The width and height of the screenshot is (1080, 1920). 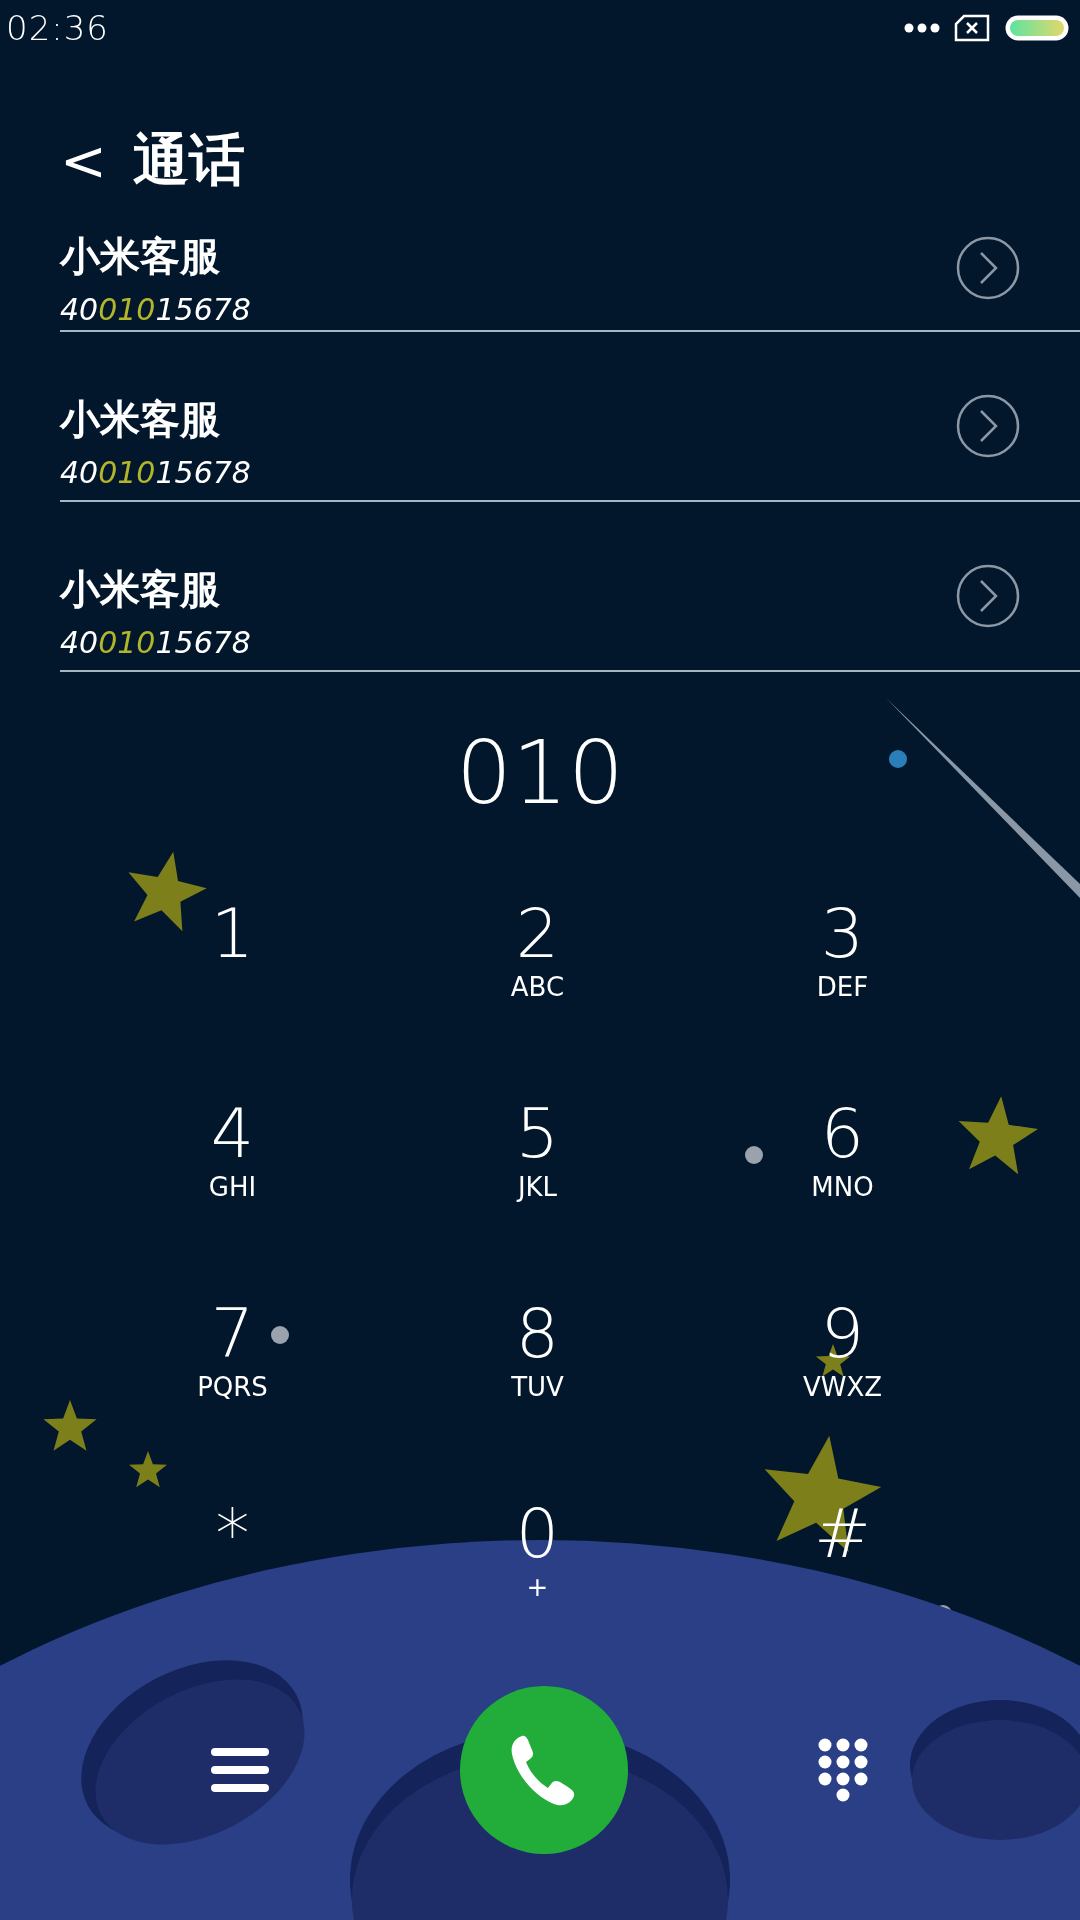 What do you see at coordinates (972, 28) in the screenshot?
I see `no-sim-icon` at bounding box center [972, 28].